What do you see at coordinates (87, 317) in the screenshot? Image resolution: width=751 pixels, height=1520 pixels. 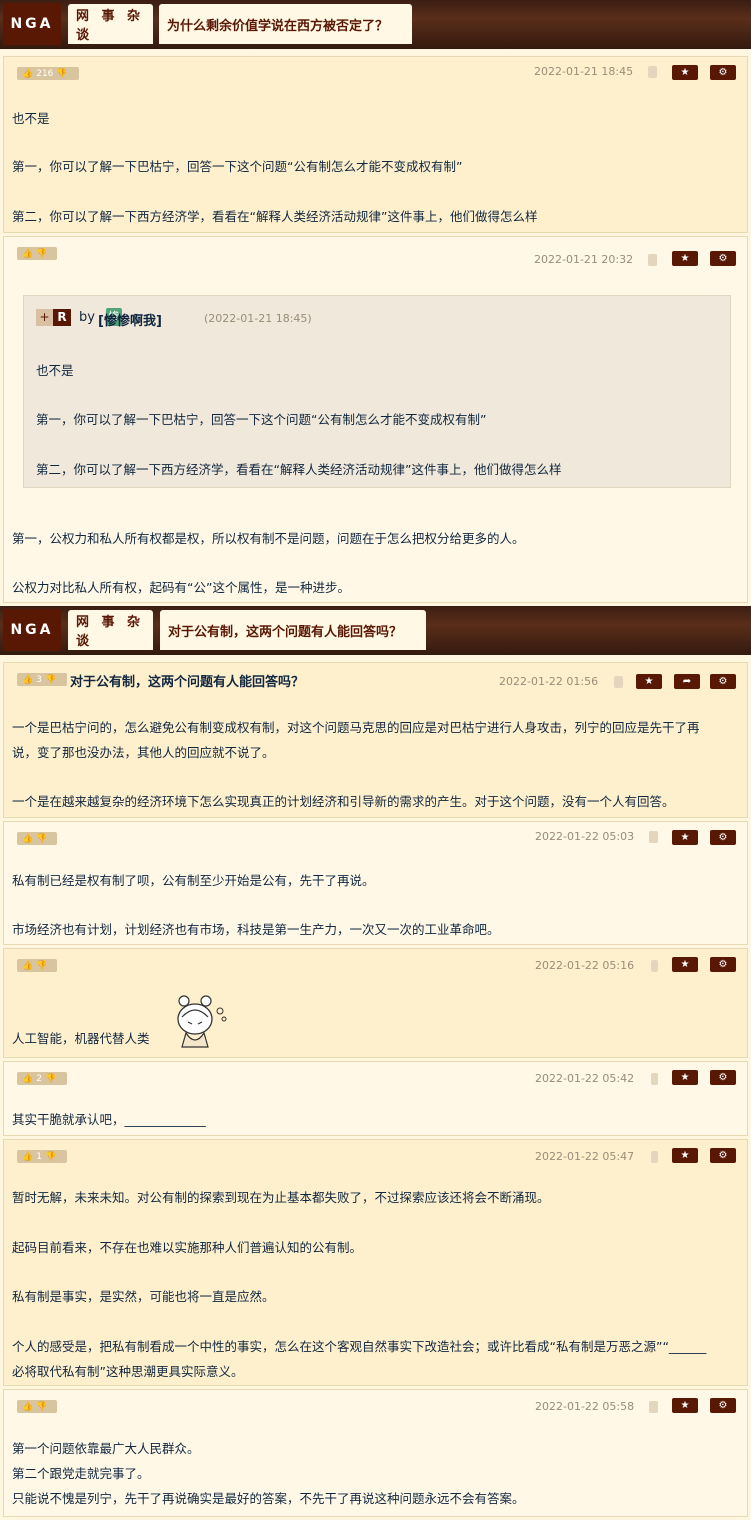 I see `quote-by: by` at bounding box center [87, 317].